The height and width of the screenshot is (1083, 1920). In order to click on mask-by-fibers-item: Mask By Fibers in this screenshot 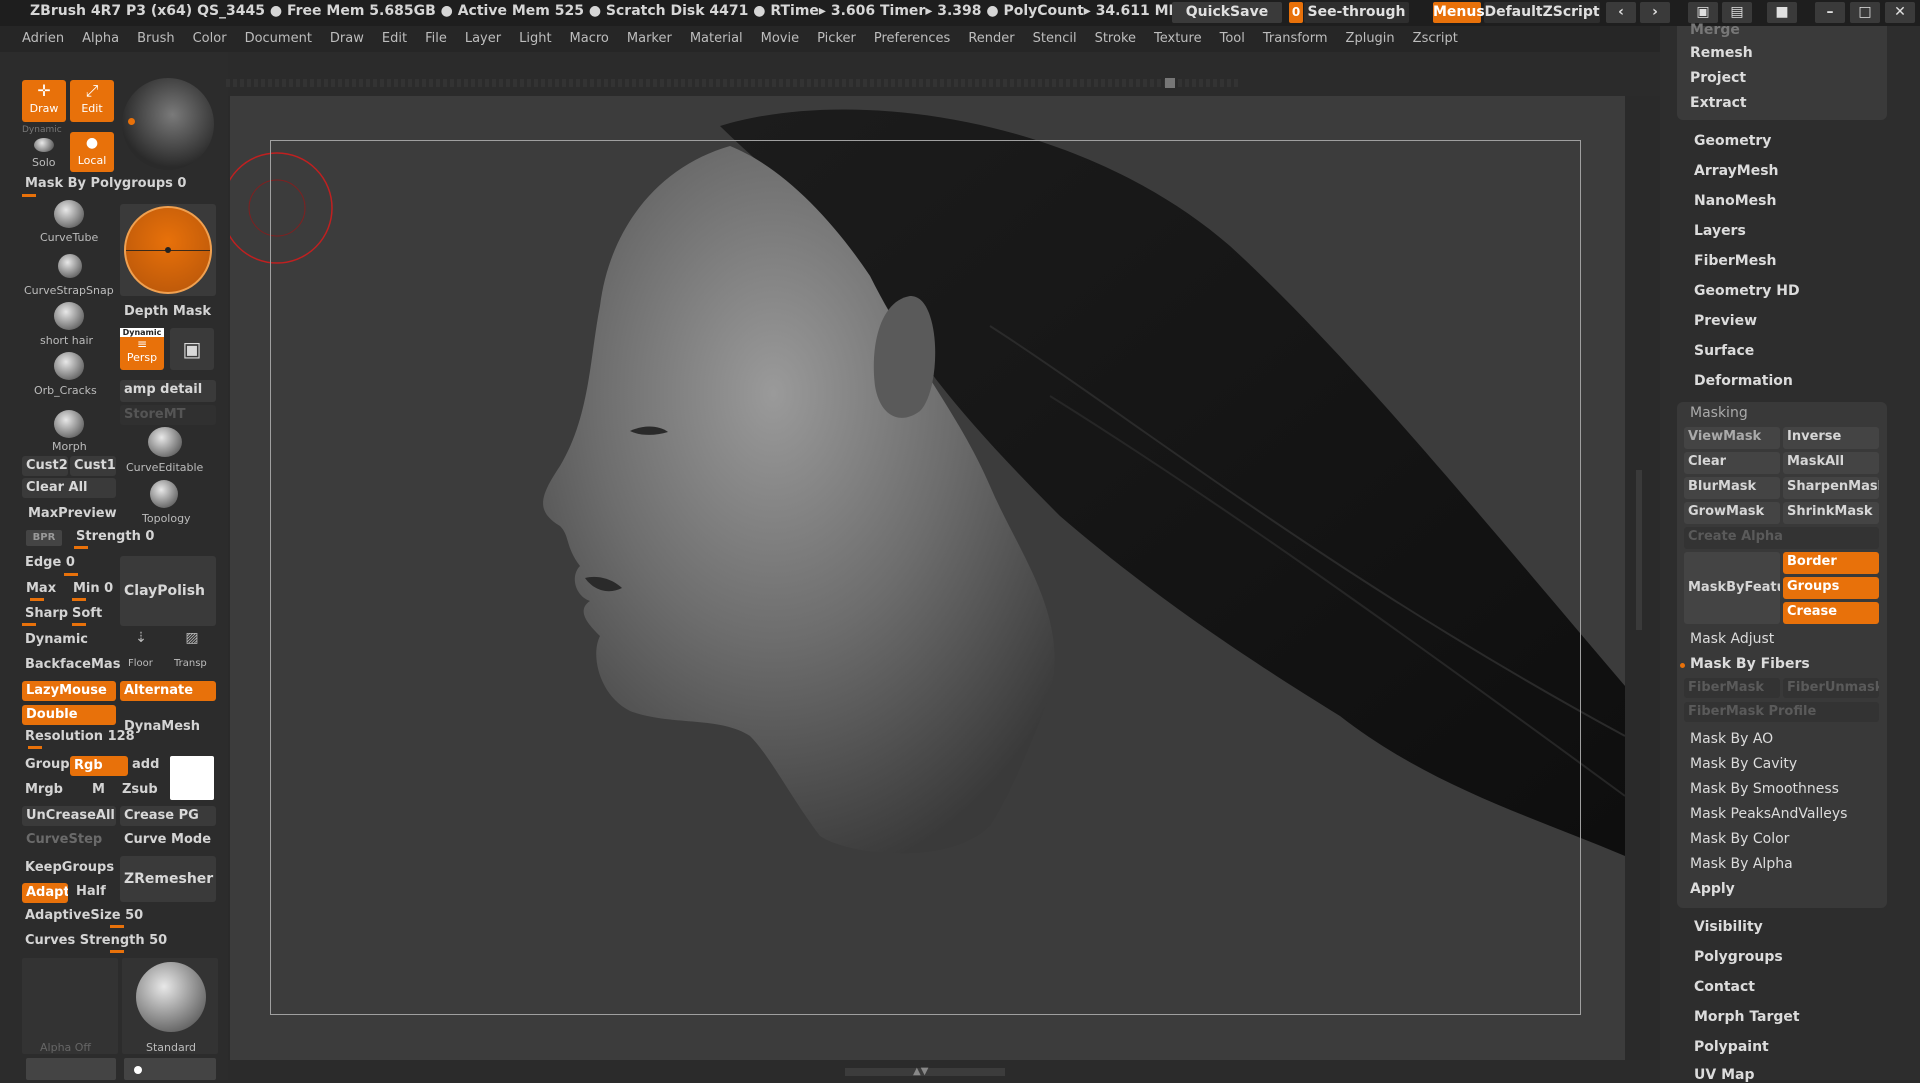, I will do `click(1750, 664)`.